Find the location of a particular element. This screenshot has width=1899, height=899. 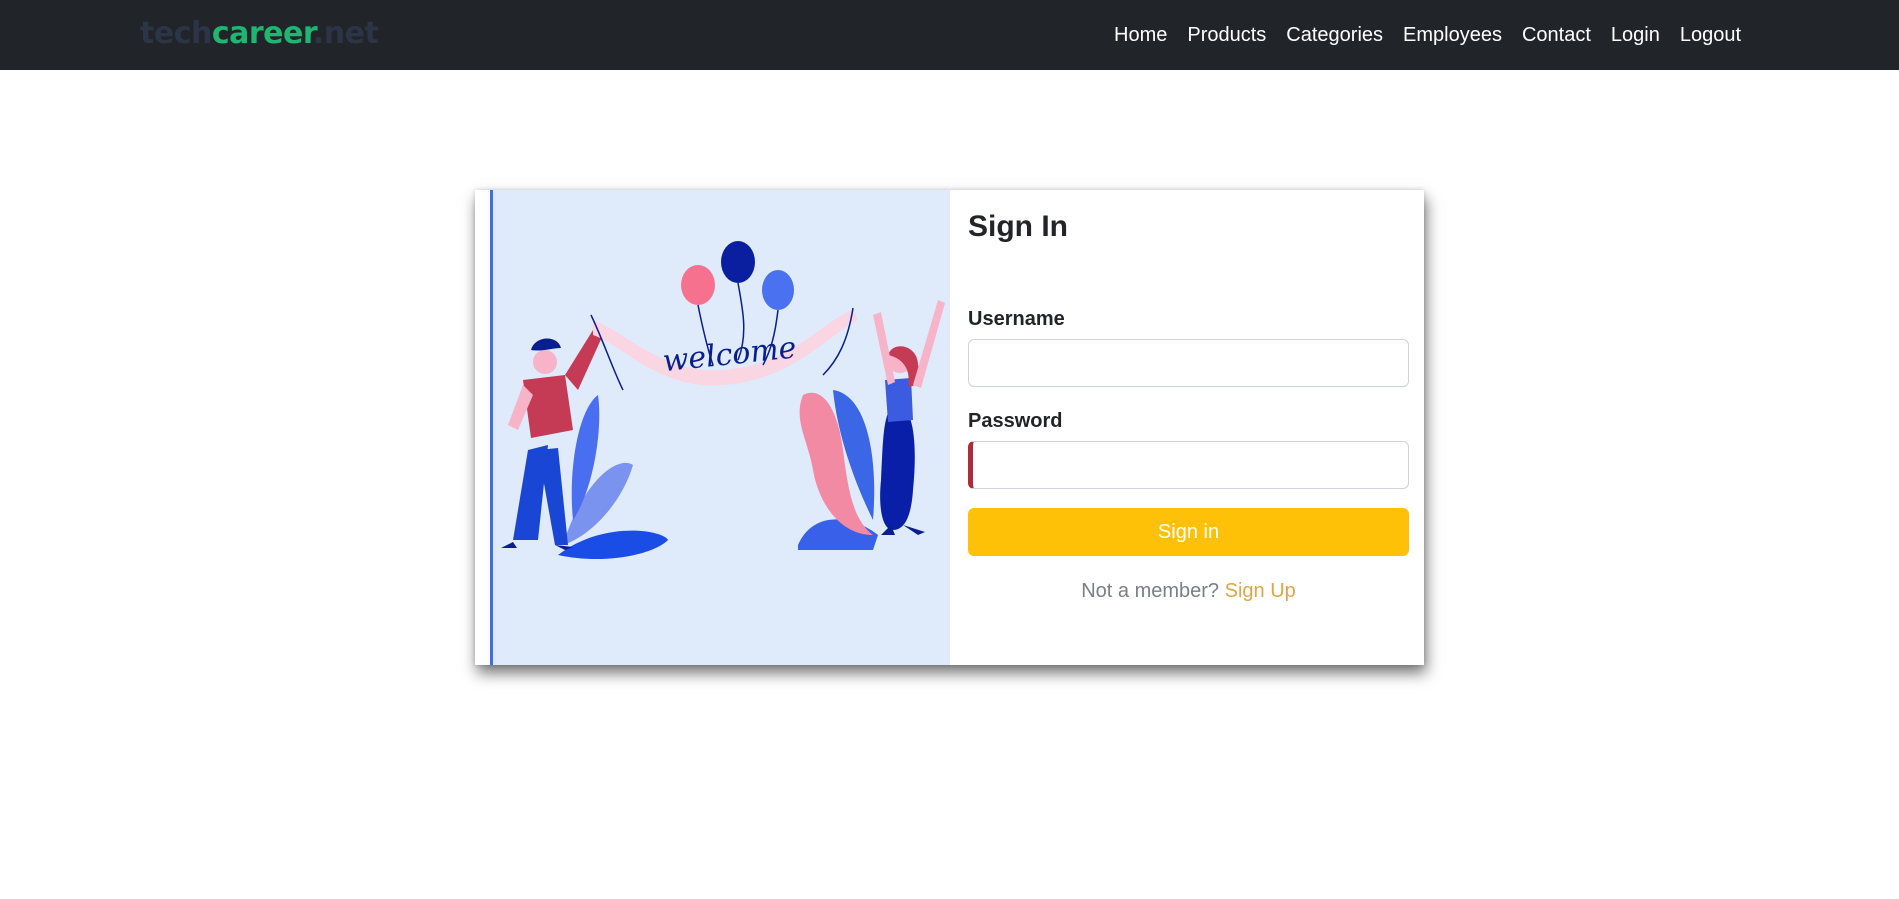

nav-link-products: Products is located at coordinates (1226, 35).